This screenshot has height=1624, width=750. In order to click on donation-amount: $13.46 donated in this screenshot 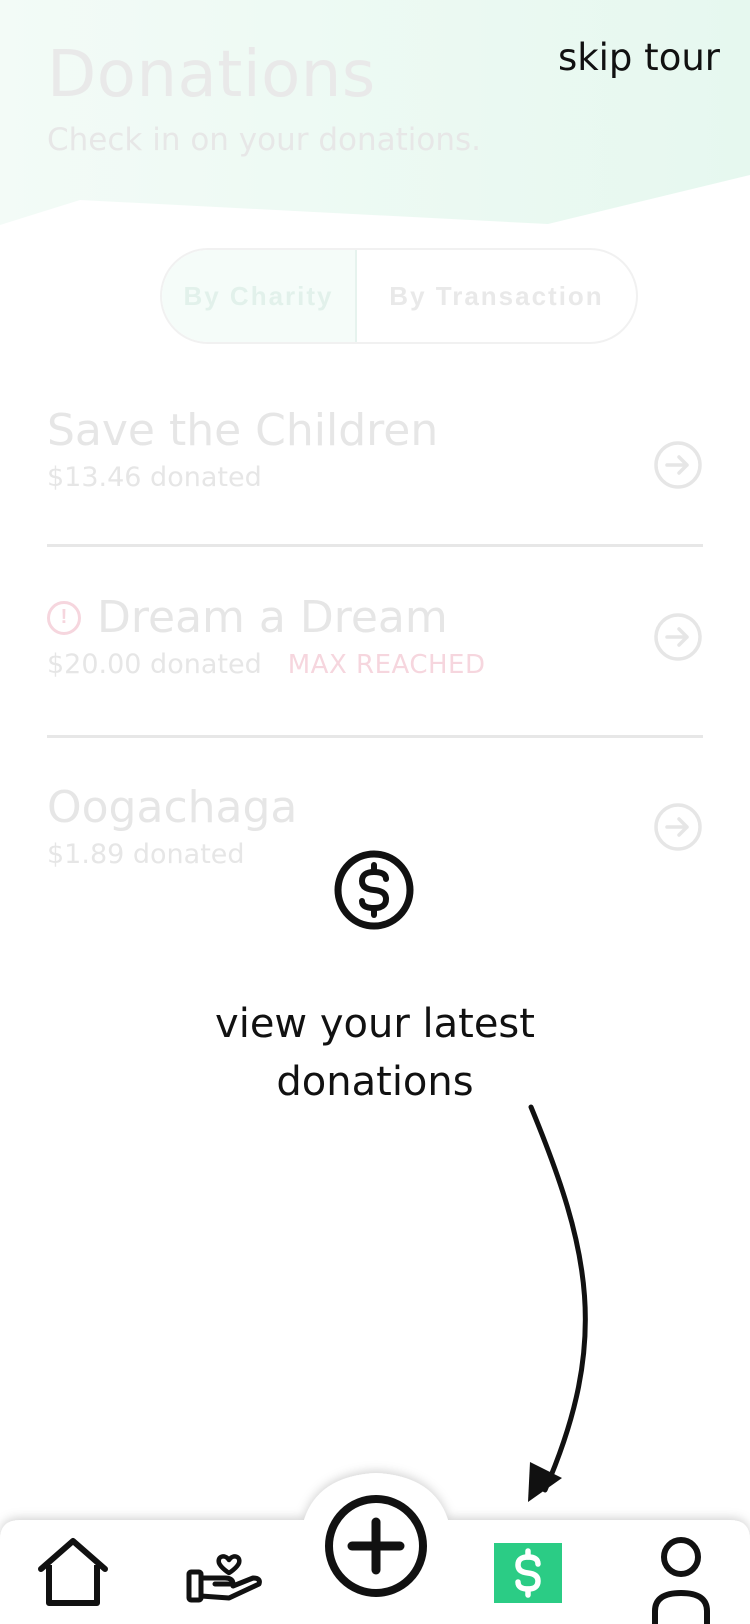, I will do `click(154, 477)`.